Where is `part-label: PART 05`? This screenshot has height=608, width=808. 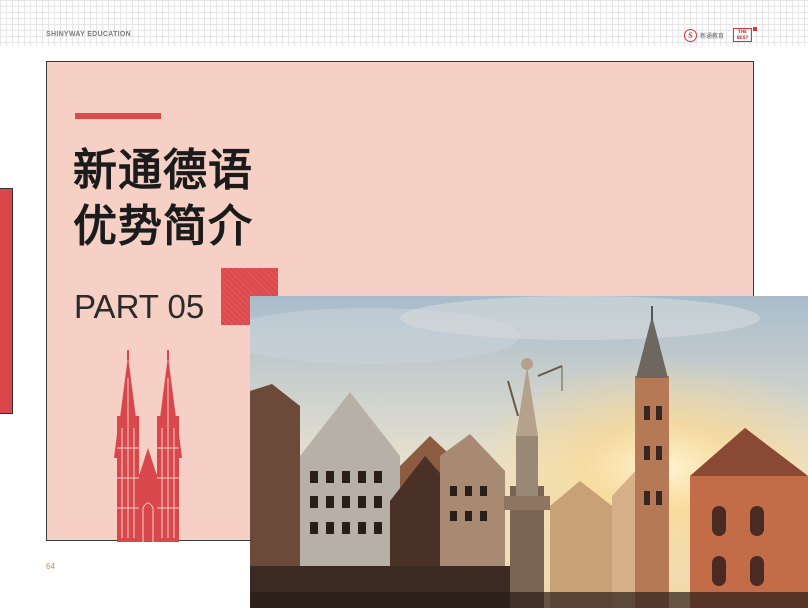 part-label: PART 05 is located at coordinates (139, 306).